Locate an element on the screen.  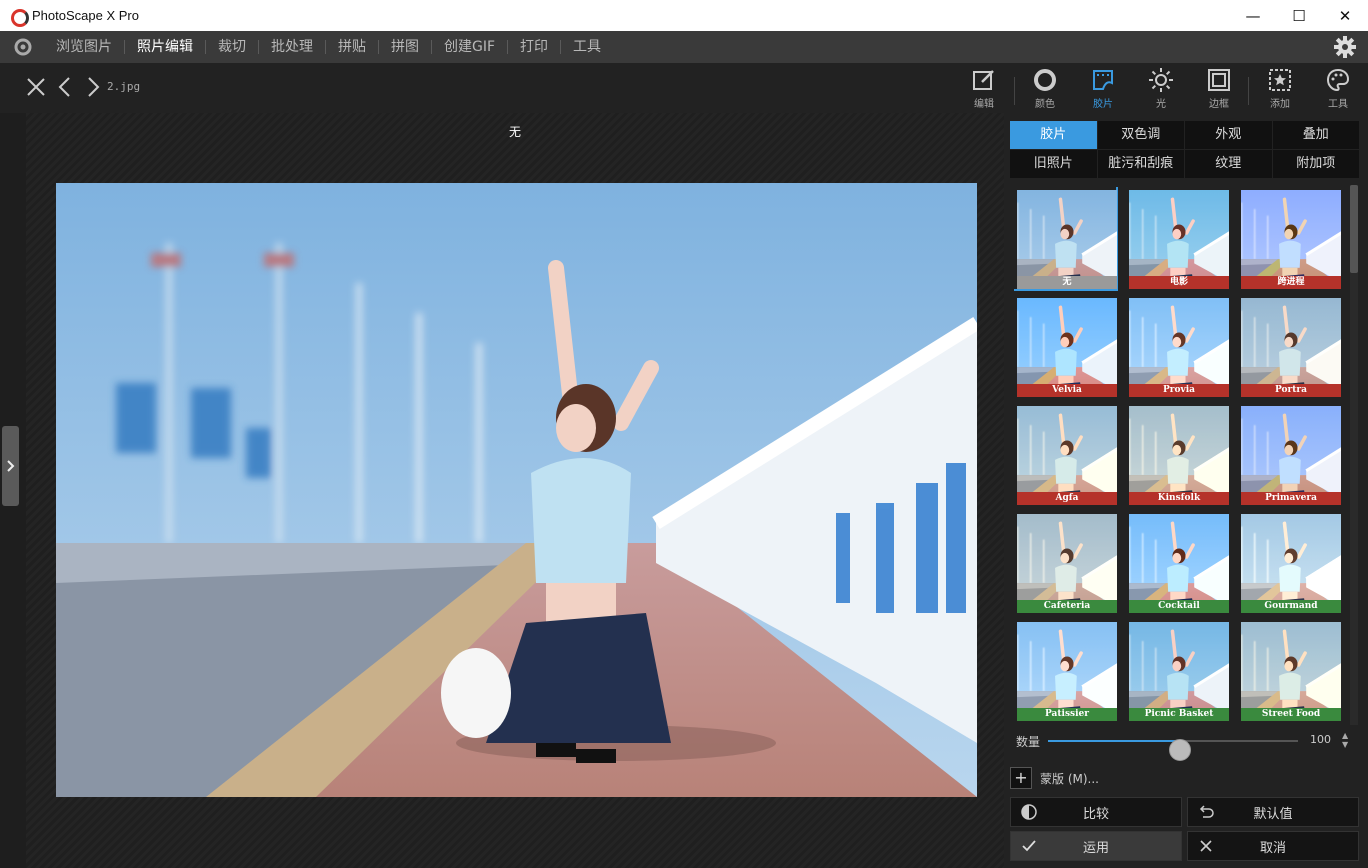
left-panel-toggle is located at coordinates (10, 466).